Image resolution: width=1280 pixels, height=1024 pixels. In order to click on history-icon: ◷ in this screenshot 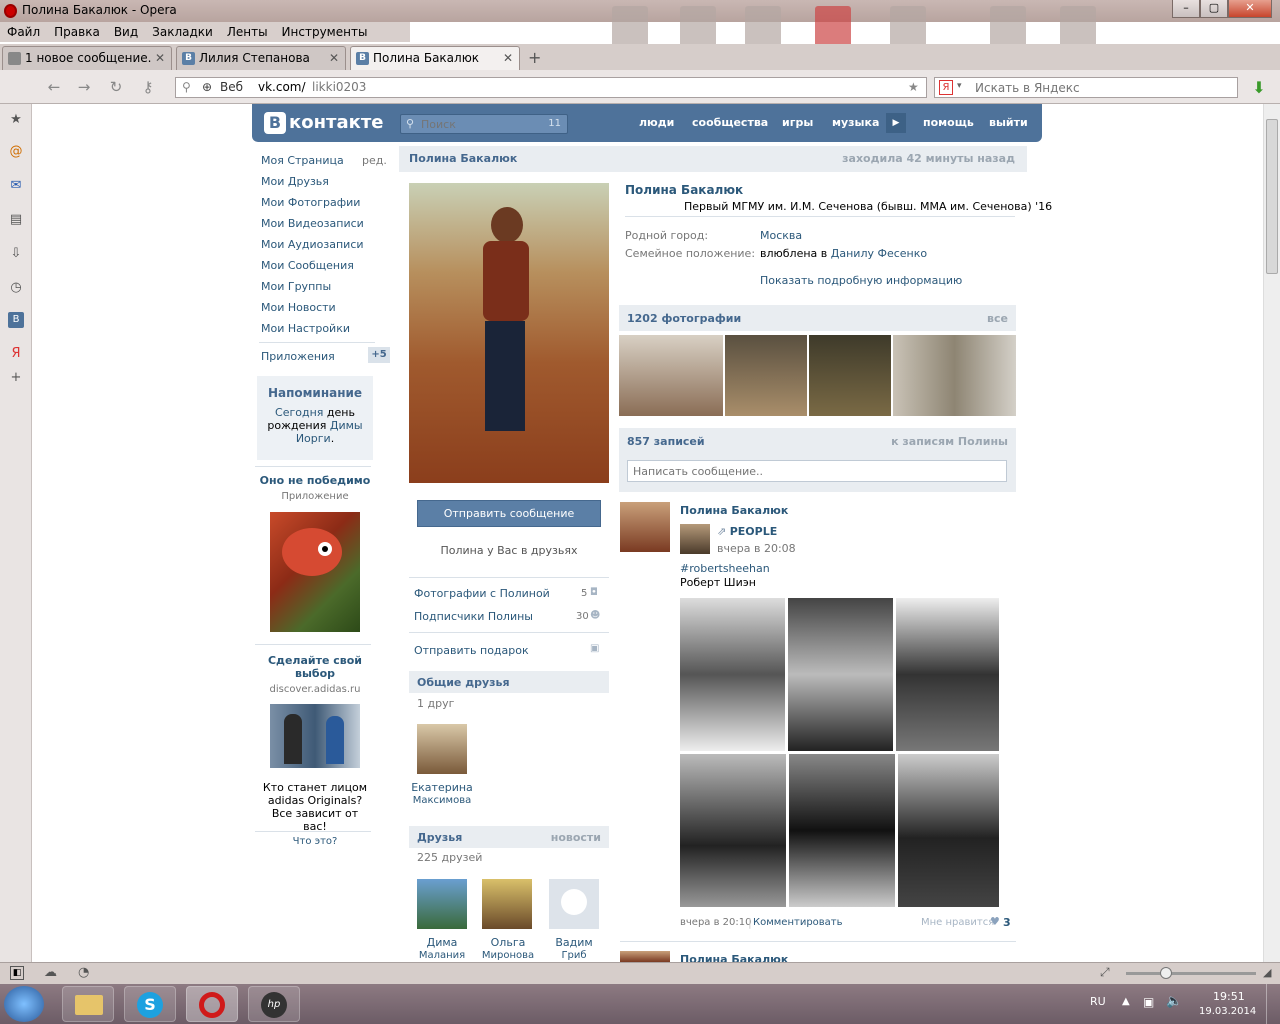, I will do `click(16, 288)`.